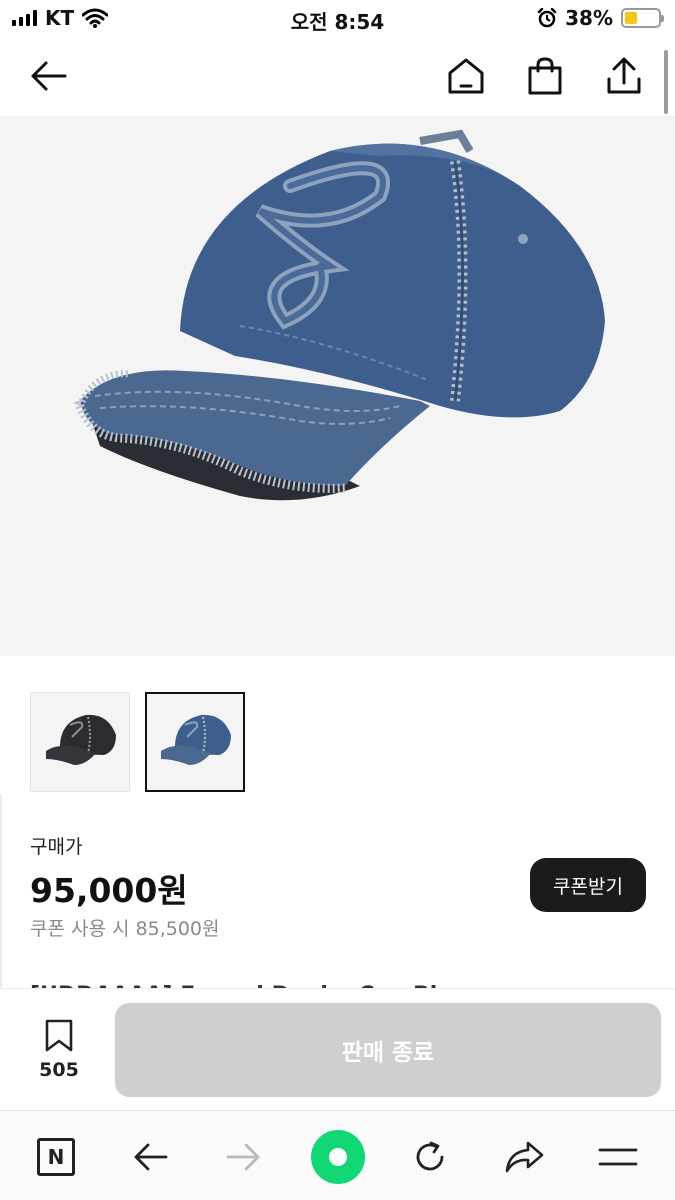 The image size is (675, 1200). I want to click on wishlist-button: 505, so click(59, 1050).